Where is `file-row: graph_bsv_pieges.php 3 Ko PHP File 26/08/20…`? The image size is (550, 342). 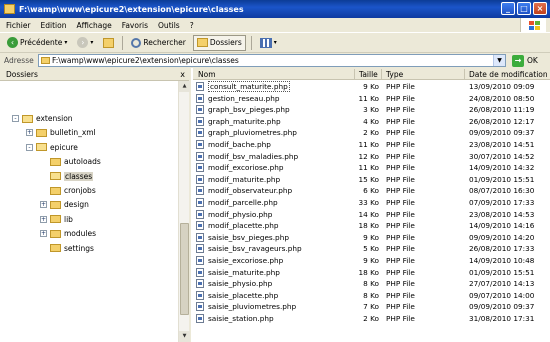
file-row: graph_bsv_pieges.php 3 Ko PHP File 26/08/20… is located at coordinates (371, 110).